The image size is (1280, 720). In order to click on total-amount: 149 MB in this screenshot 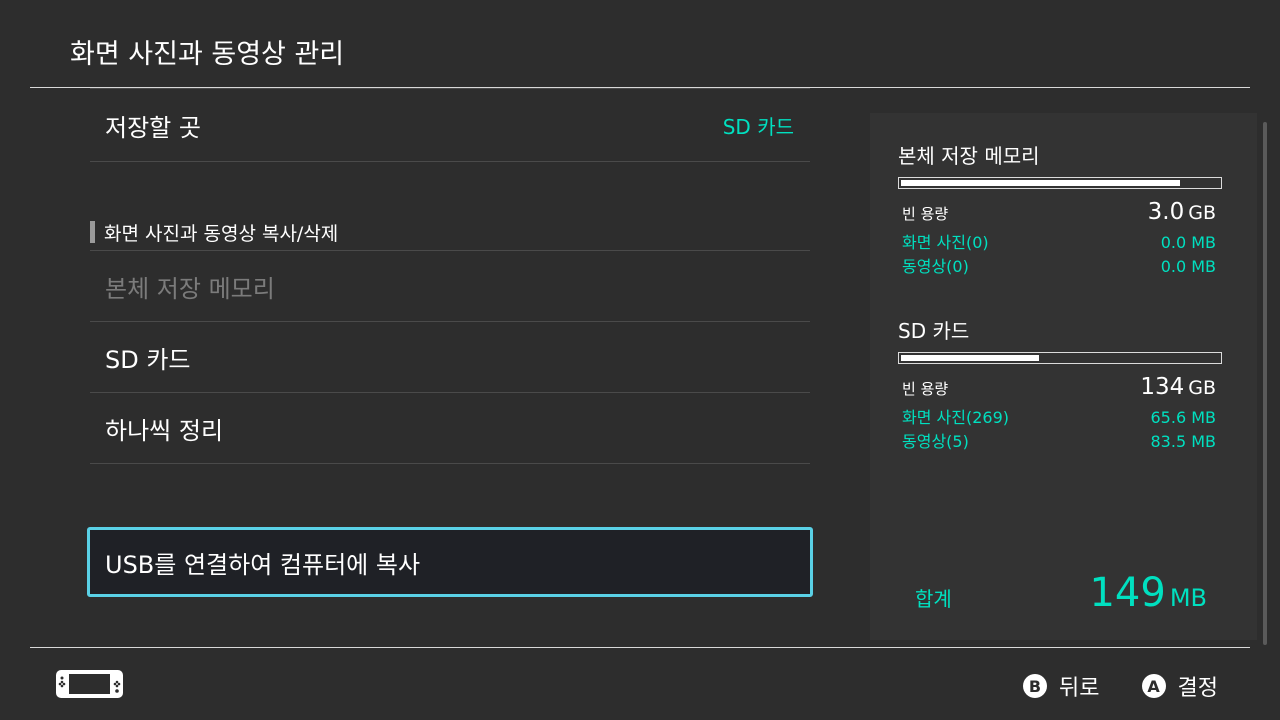, I will do `click(1148, 593)`.